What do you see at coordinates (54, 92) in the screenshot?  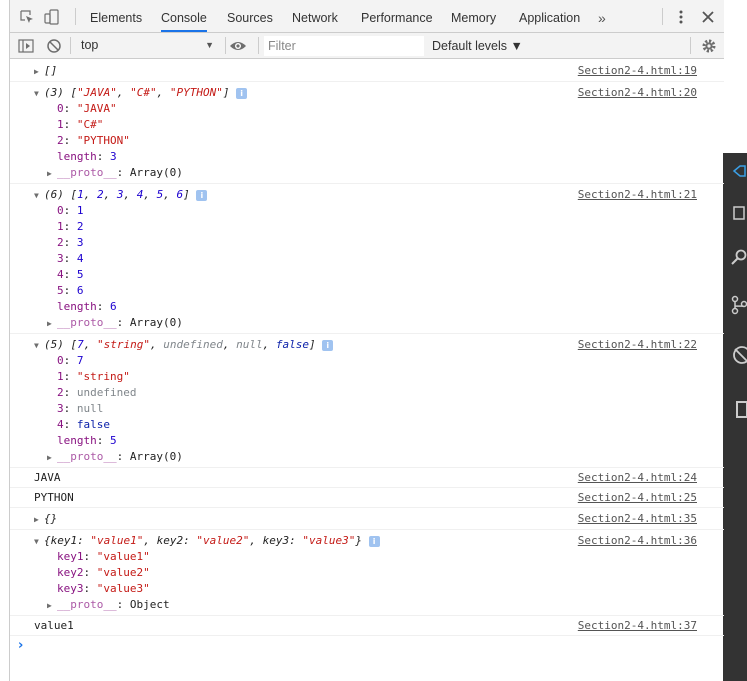 I see `array-count: (3)` at bounding box center [54, 92].